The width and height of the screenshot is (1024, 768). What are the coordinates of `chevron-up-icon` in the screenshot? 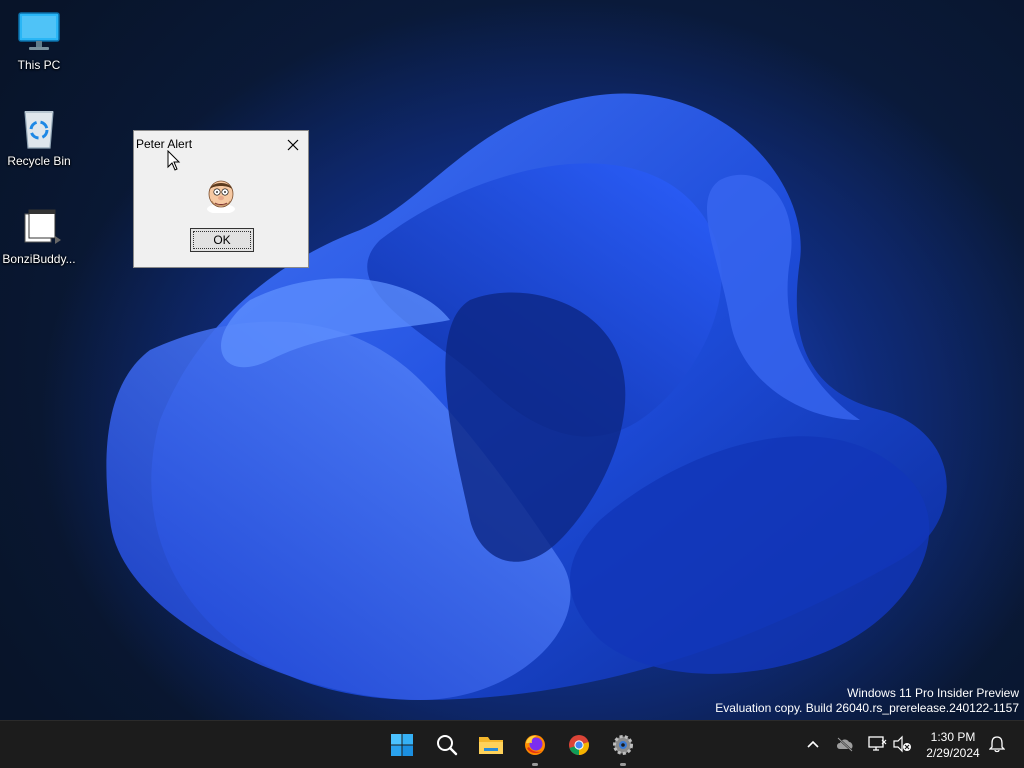 It's located at (813, 744).